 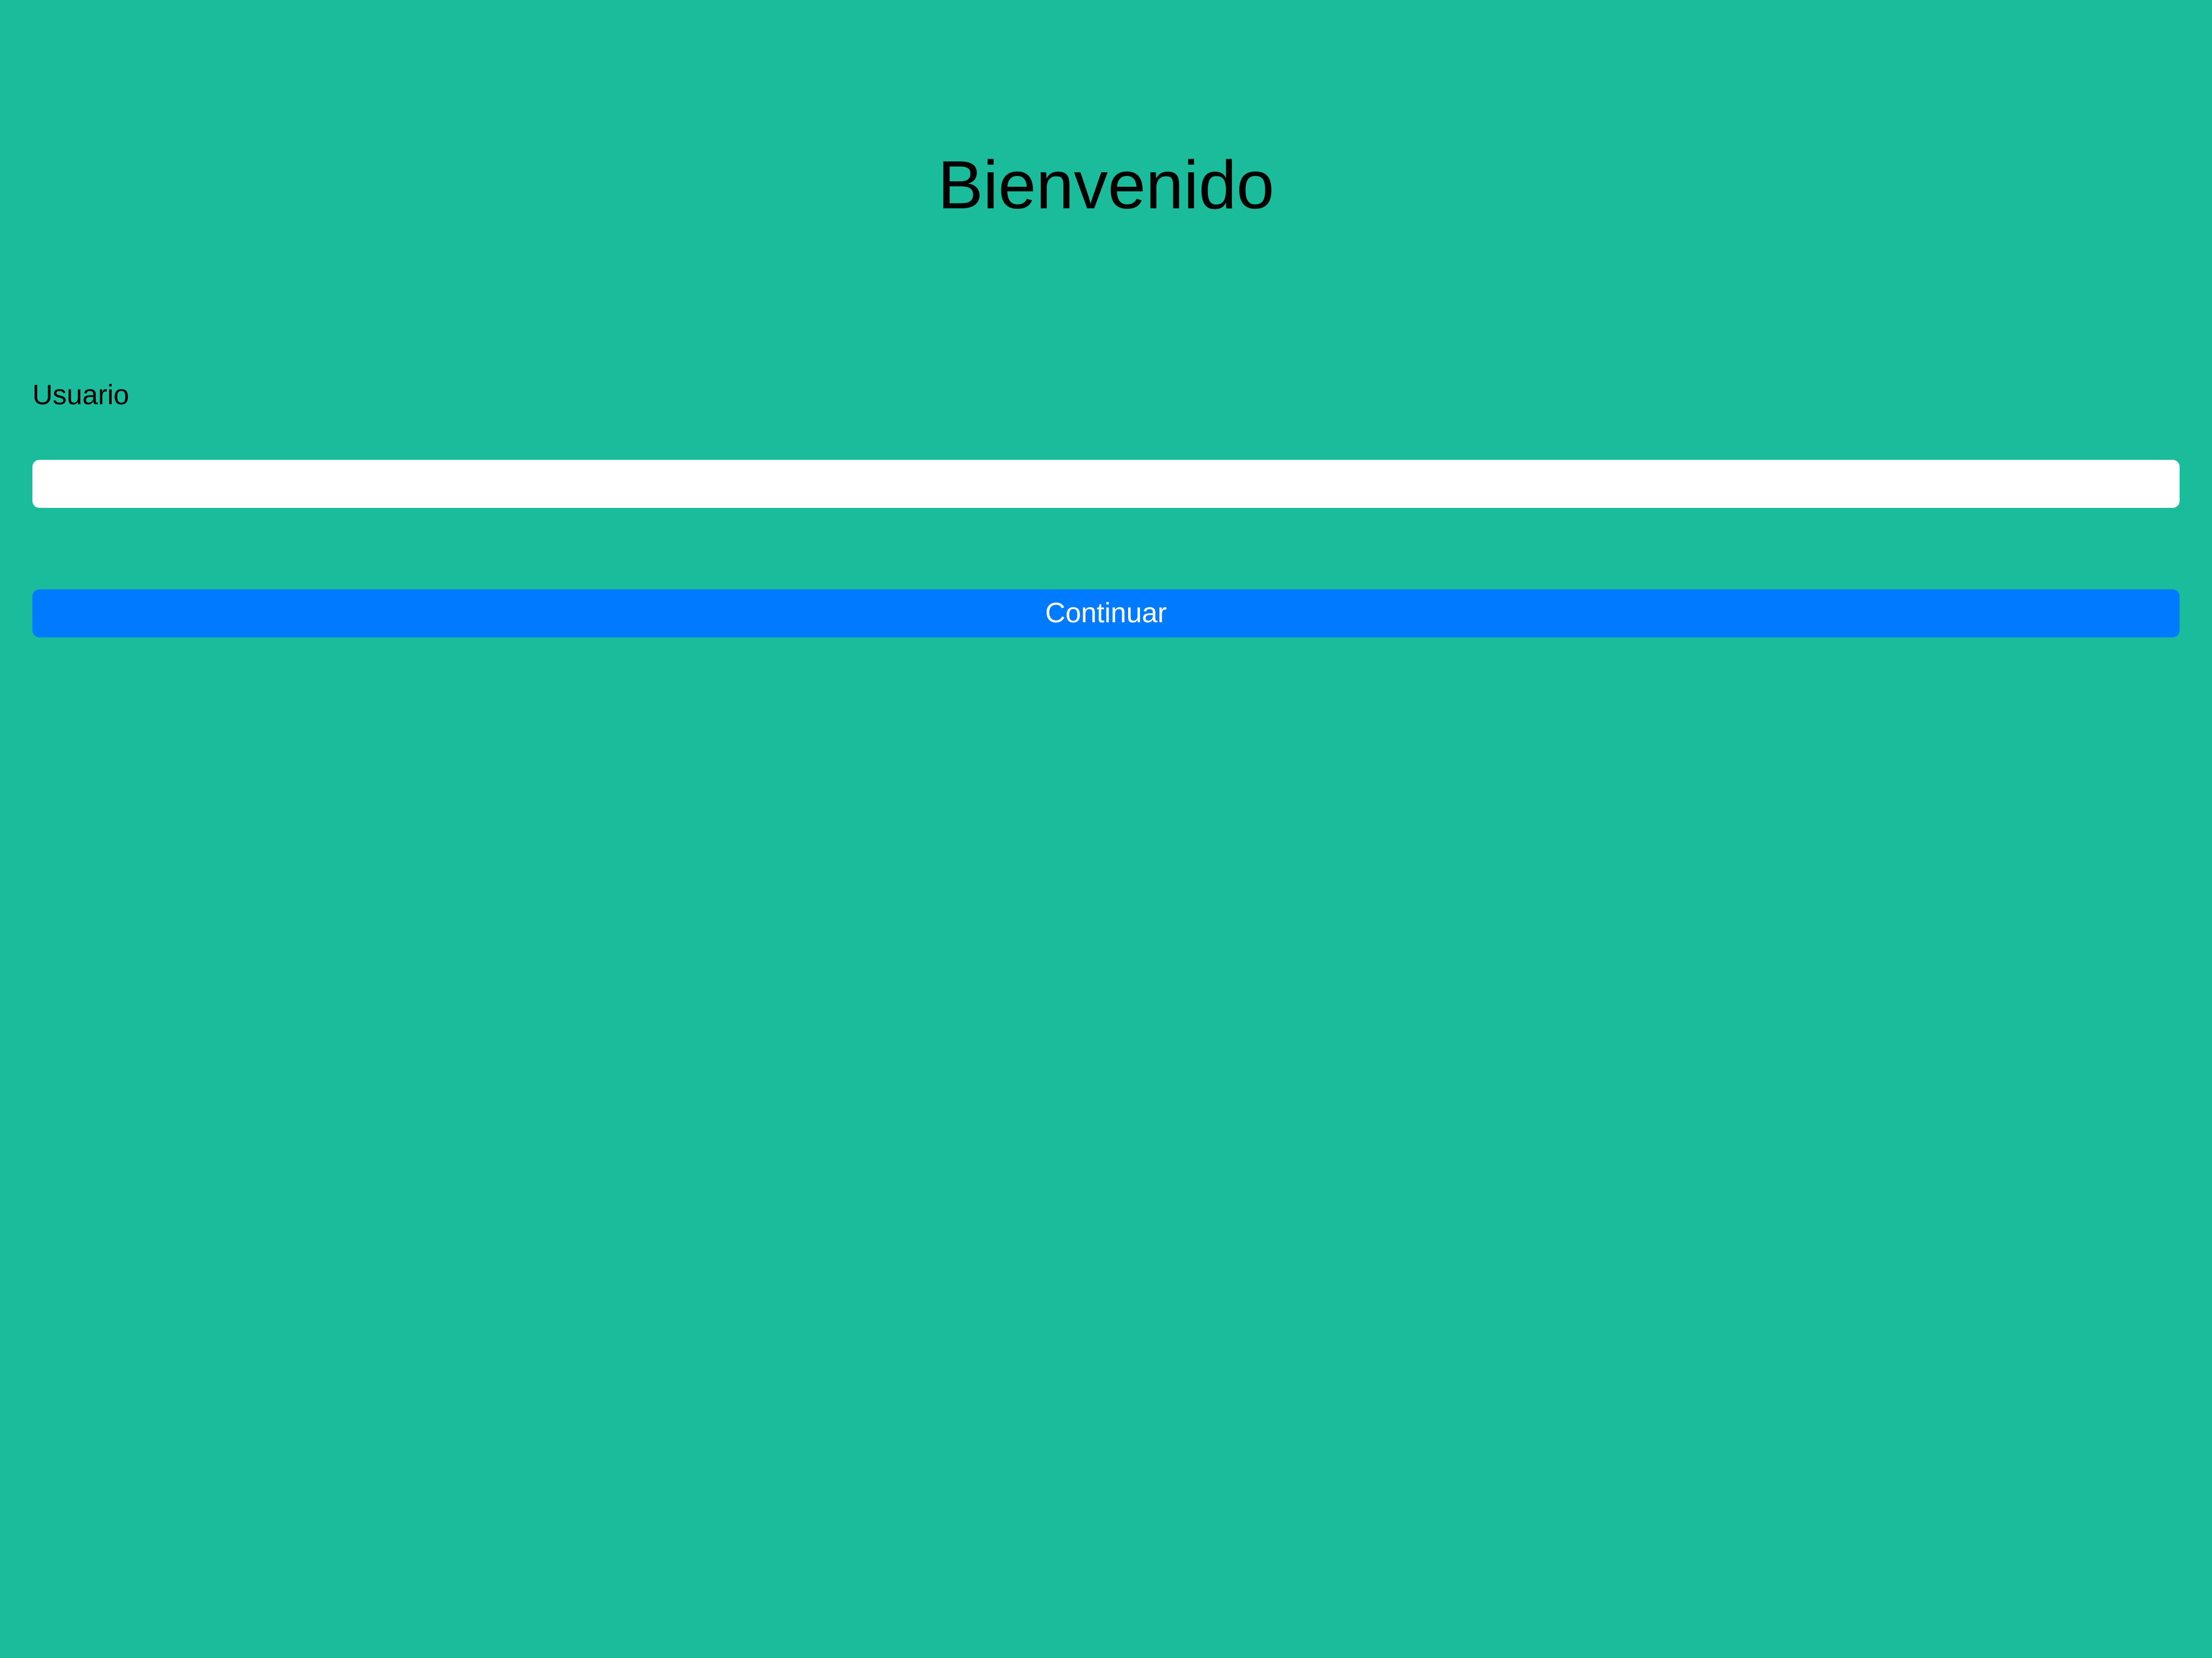 I want to click on page-title: Bienvenido, so click(x=1106, y=185).